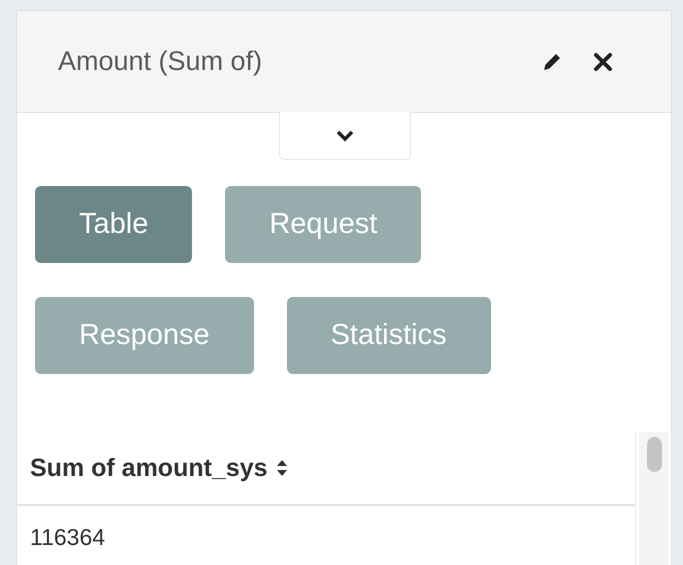  What do you see at coordinates (388, 335) in the screenshot?
I see `view-button: Statistics` at bounding box center [388, 335].